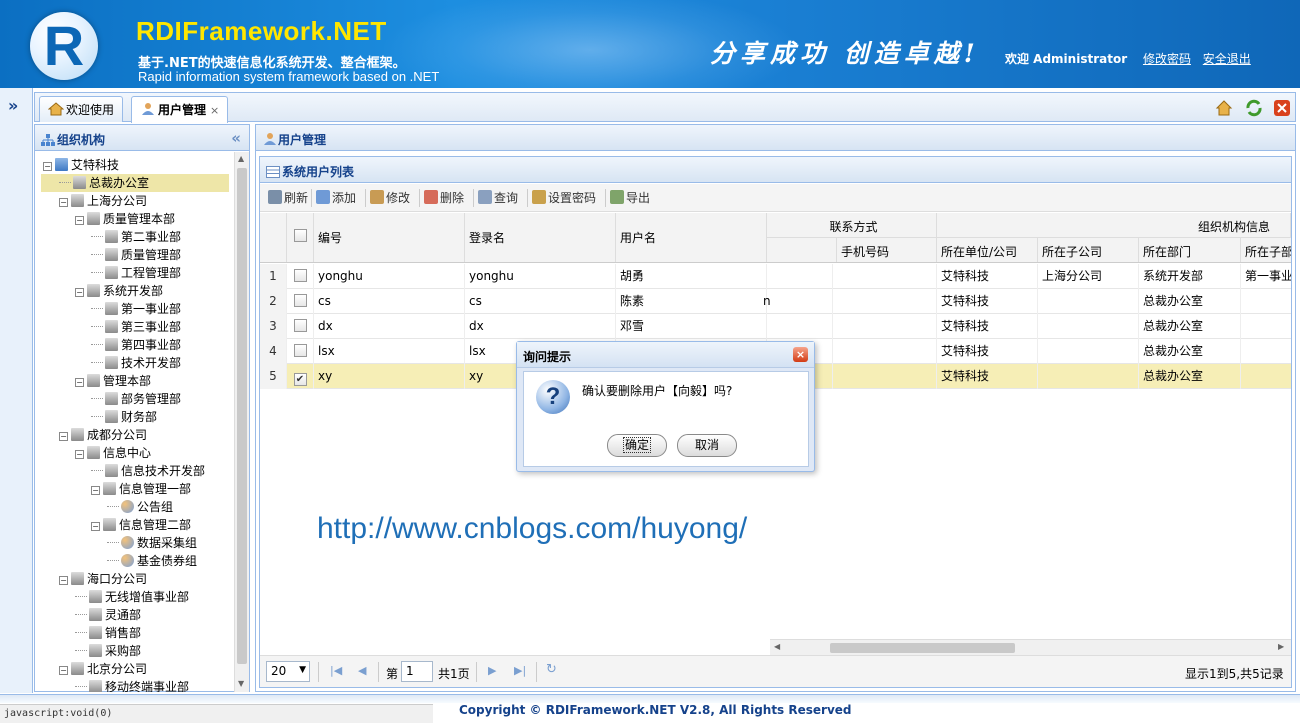  What do you see at coordinates (13, 105) in the screenshot?
I see `expand-icon: »` at bounding box center [13, 105].